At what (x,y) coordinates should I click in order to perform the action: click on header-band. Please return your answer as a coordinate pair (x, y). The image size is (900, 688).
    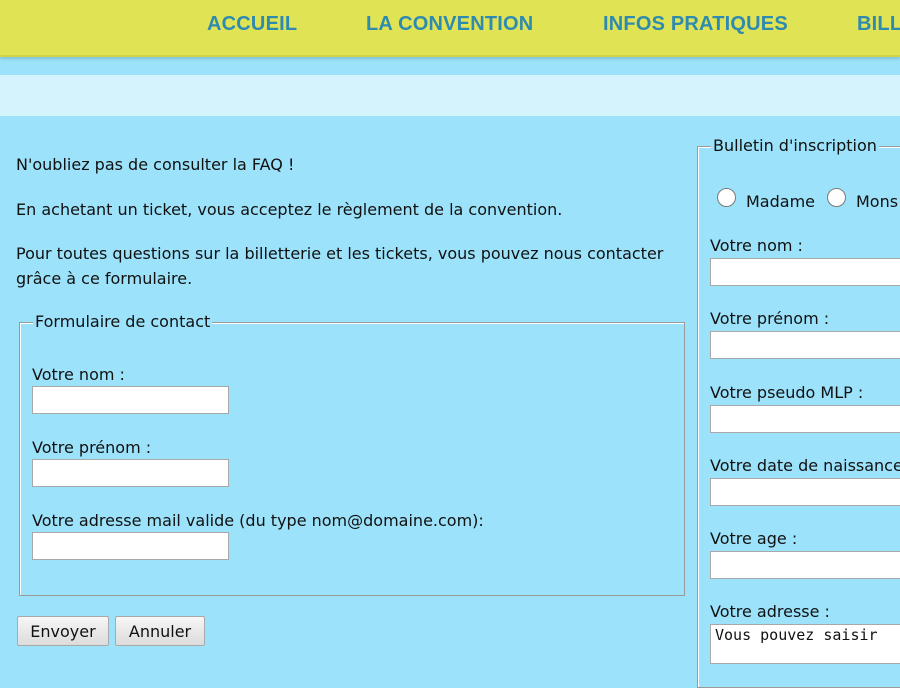
    Looking at the image, I should click on (450, 65).